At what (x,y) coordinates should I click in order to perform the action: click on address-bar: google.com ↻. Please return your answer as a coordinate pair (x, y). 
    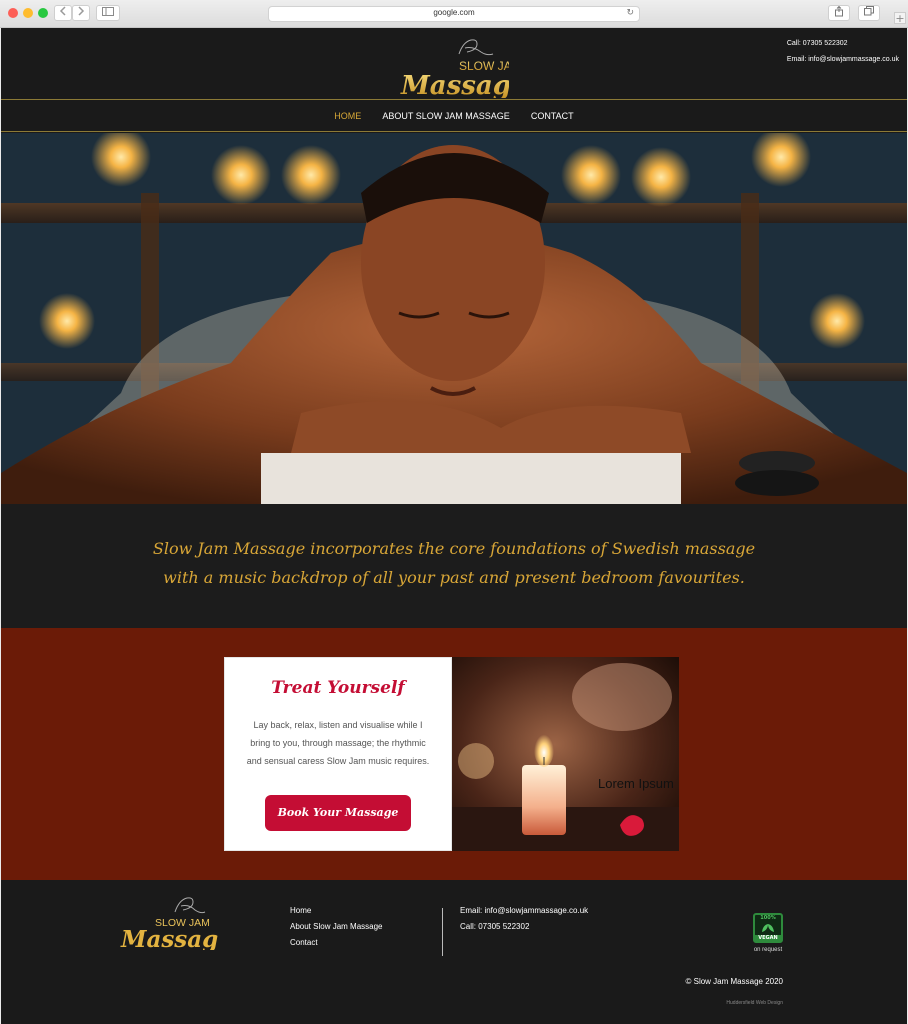
    Looking at the image, I should click on (454, 14).